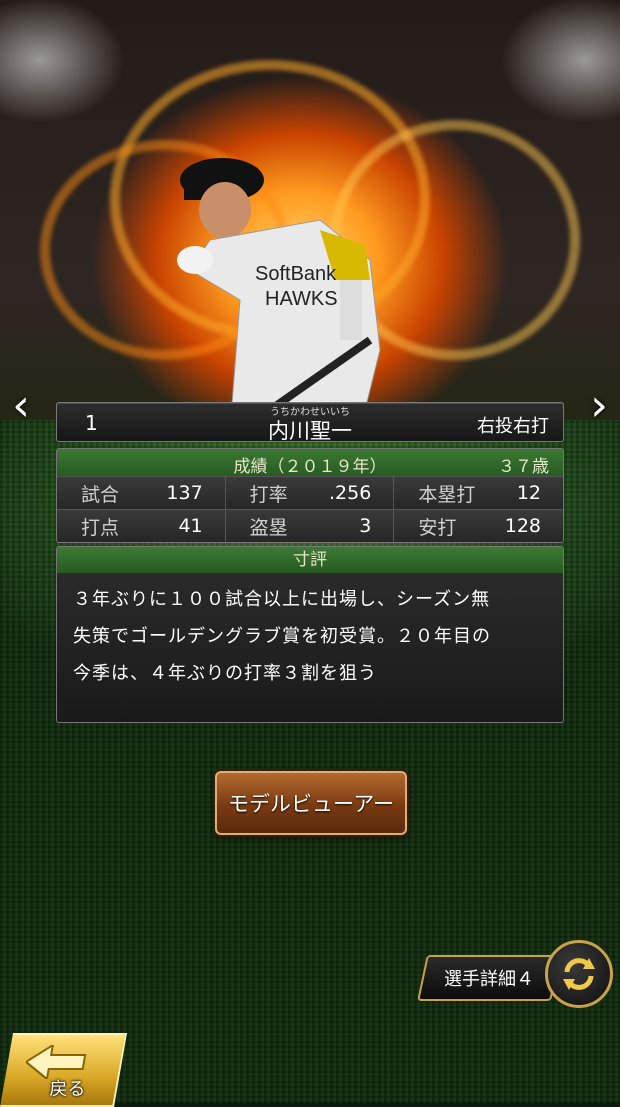 The image size is (620, 1107). I want to click on back-label: 戻る, so click(67, 1089).